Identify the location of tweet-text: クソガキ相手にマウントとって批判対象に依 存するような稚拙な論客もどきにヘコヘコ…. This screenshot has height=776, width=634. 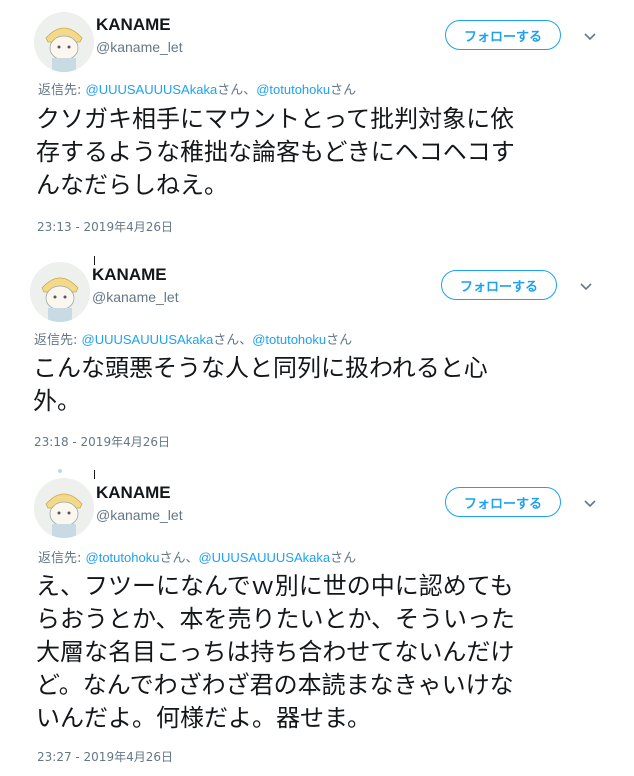
(275, 152).